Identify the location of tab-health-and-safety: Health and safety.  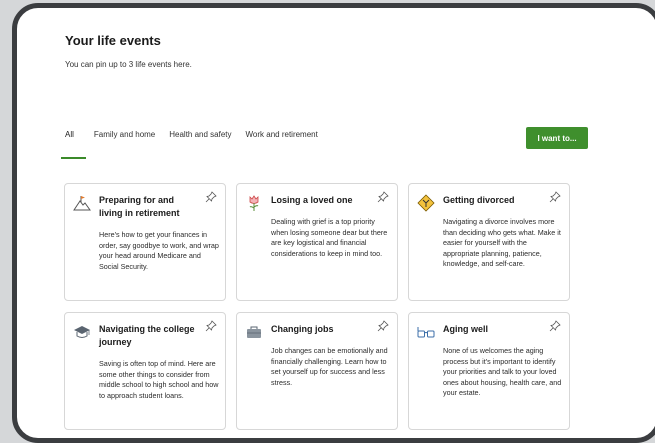
(200, 138).